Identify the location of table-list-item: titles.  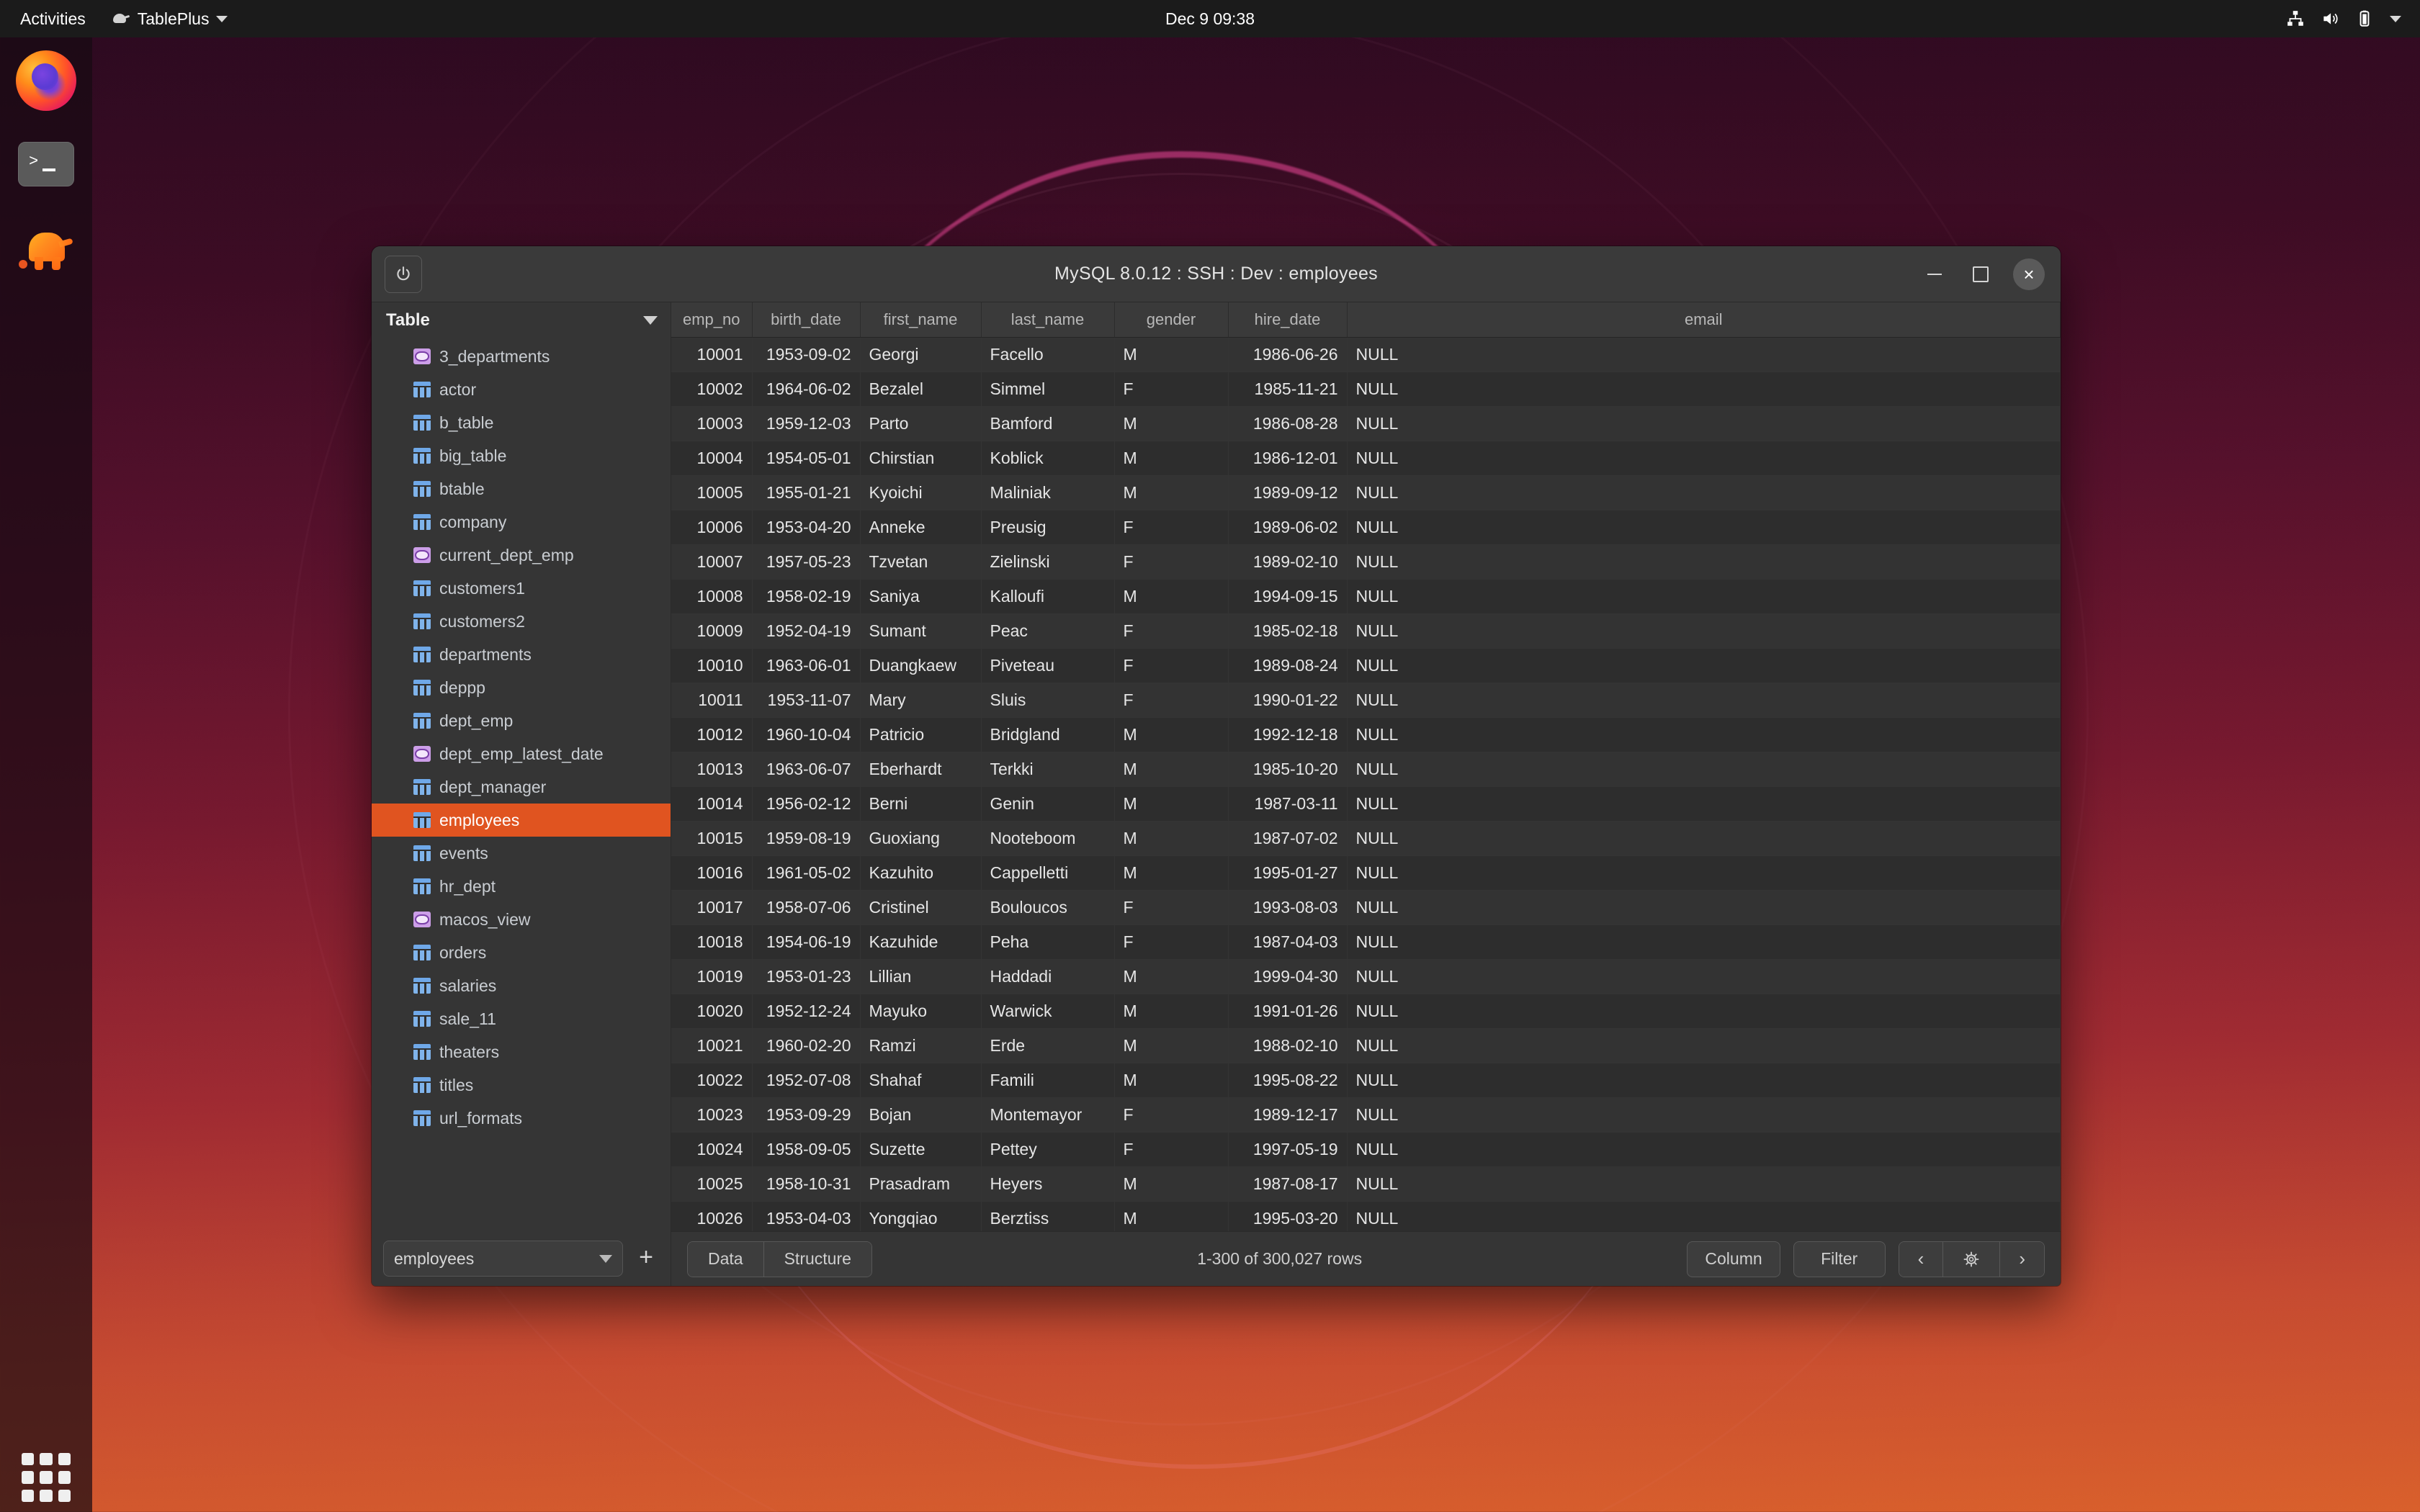
(521, 1085).